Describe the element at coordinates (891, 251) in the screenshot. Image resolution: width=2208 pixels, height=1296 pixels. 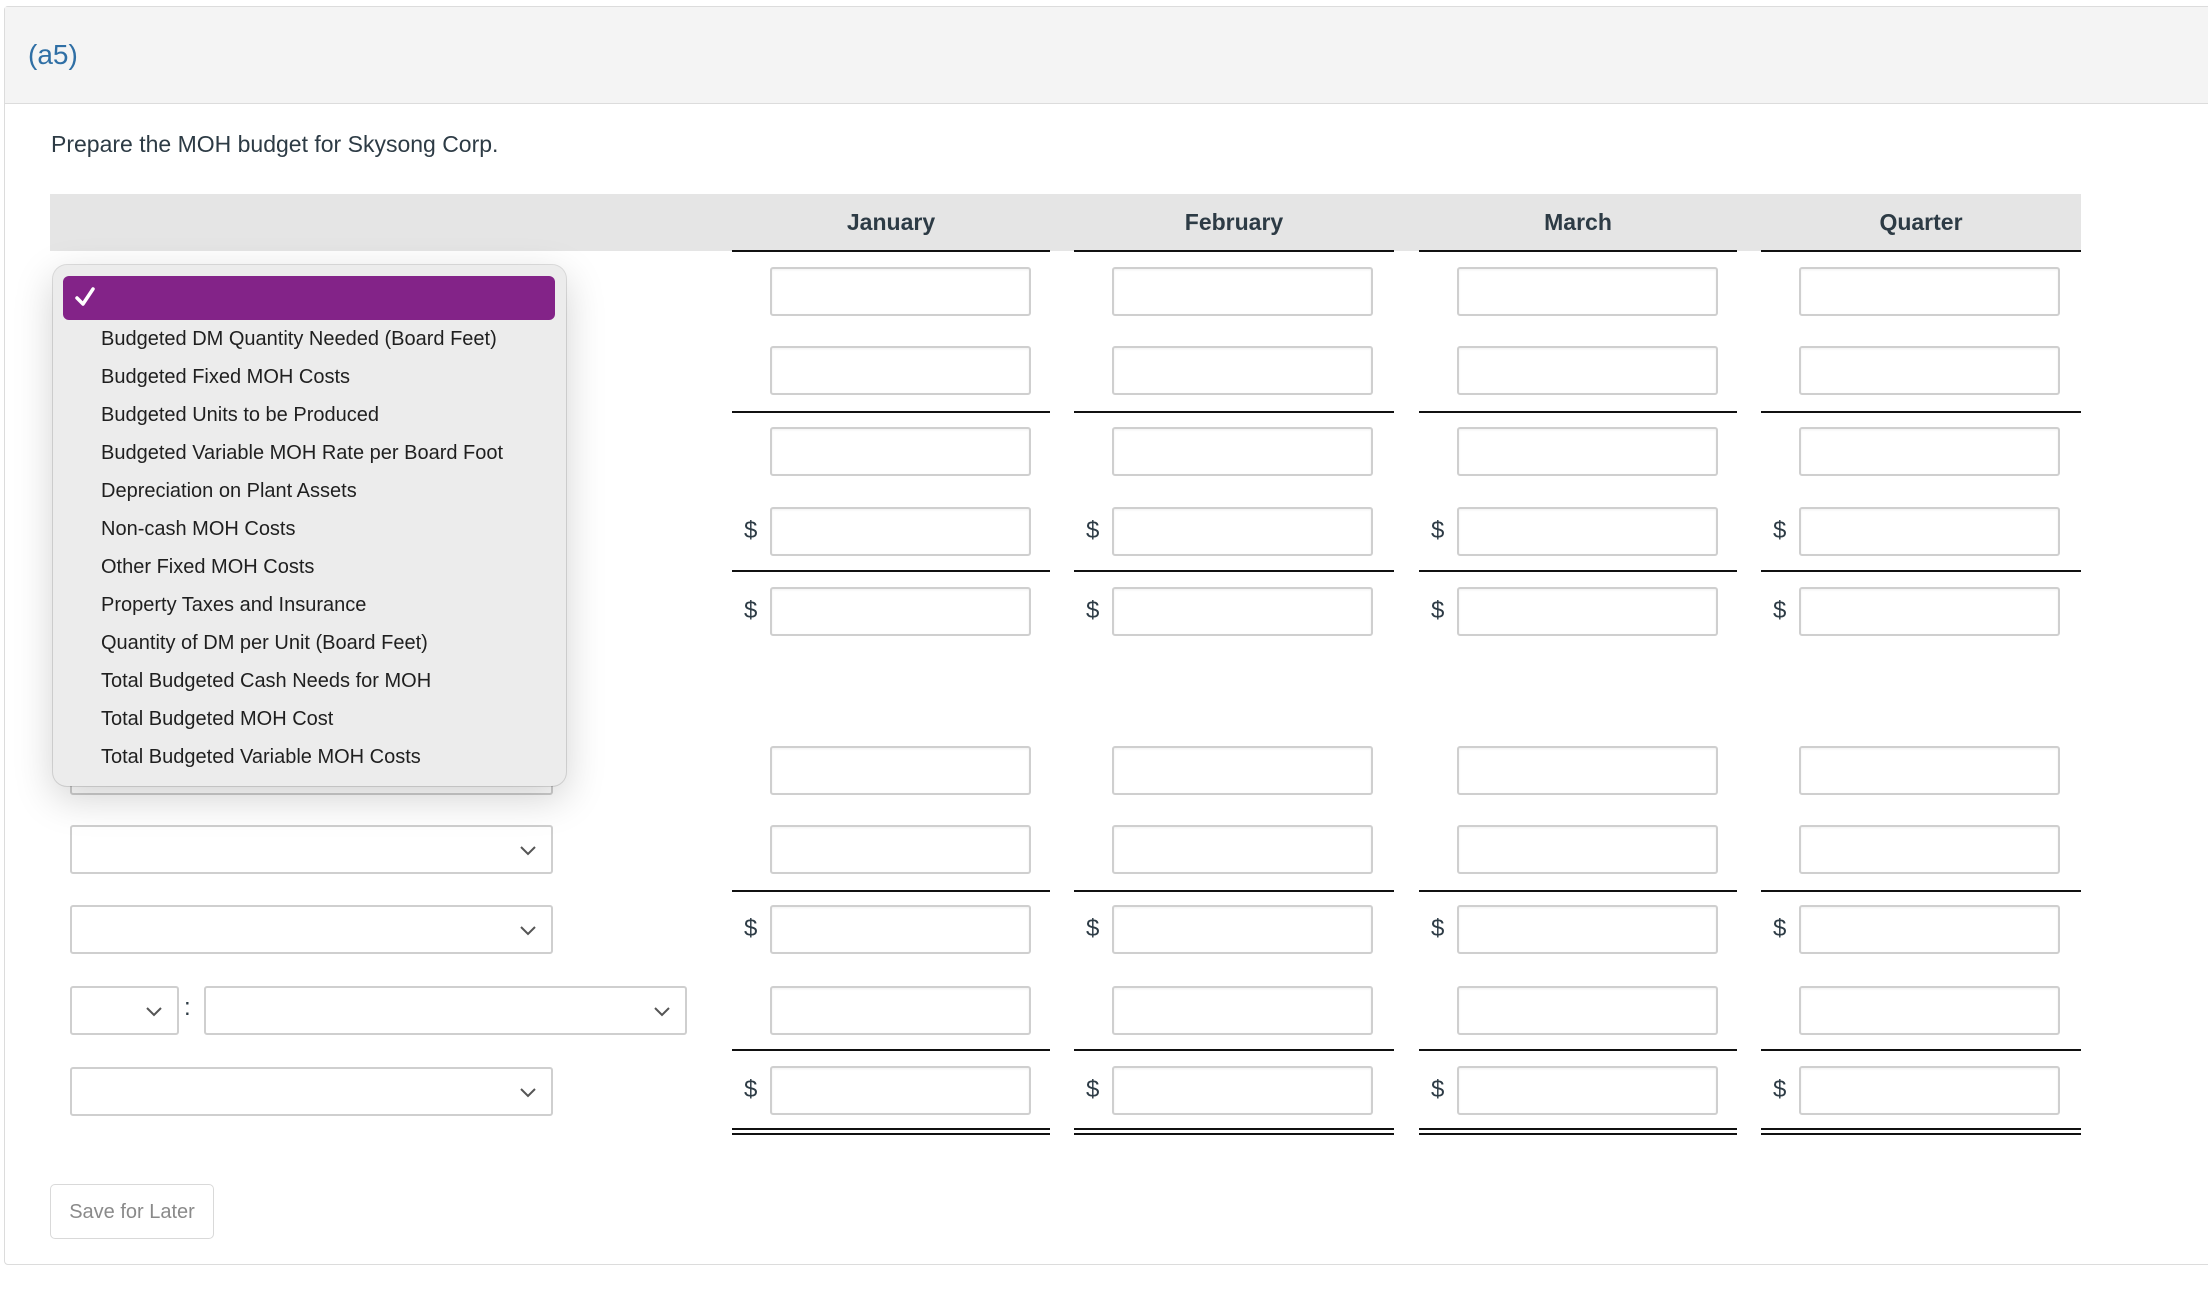
I see `header-underline-january` at that location.